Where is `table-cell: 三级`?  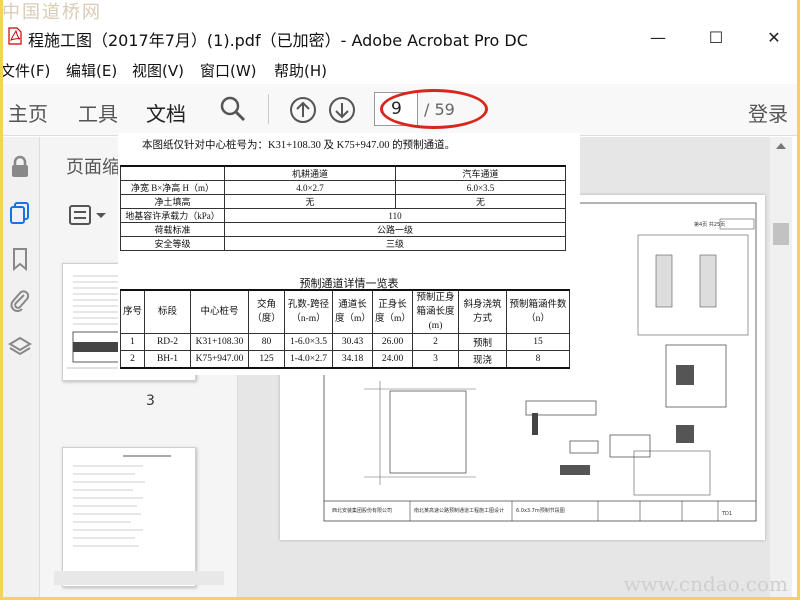
table-cell: 三级 is located at coordinates (395, 243).